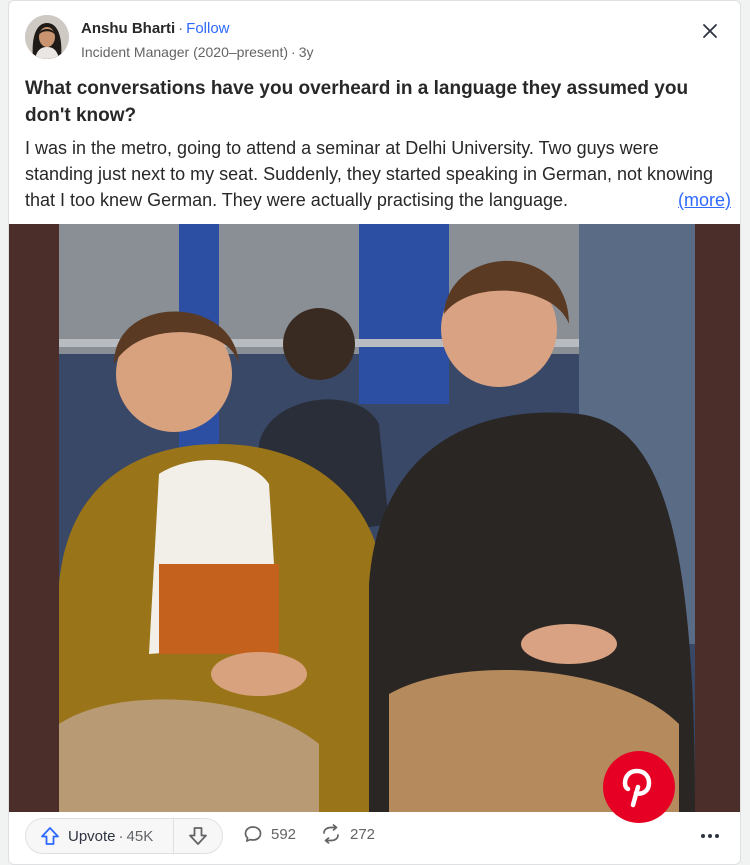  Describe the element at coordinates (47, 37) in the screenshot. I see `author-avatar` at that location.